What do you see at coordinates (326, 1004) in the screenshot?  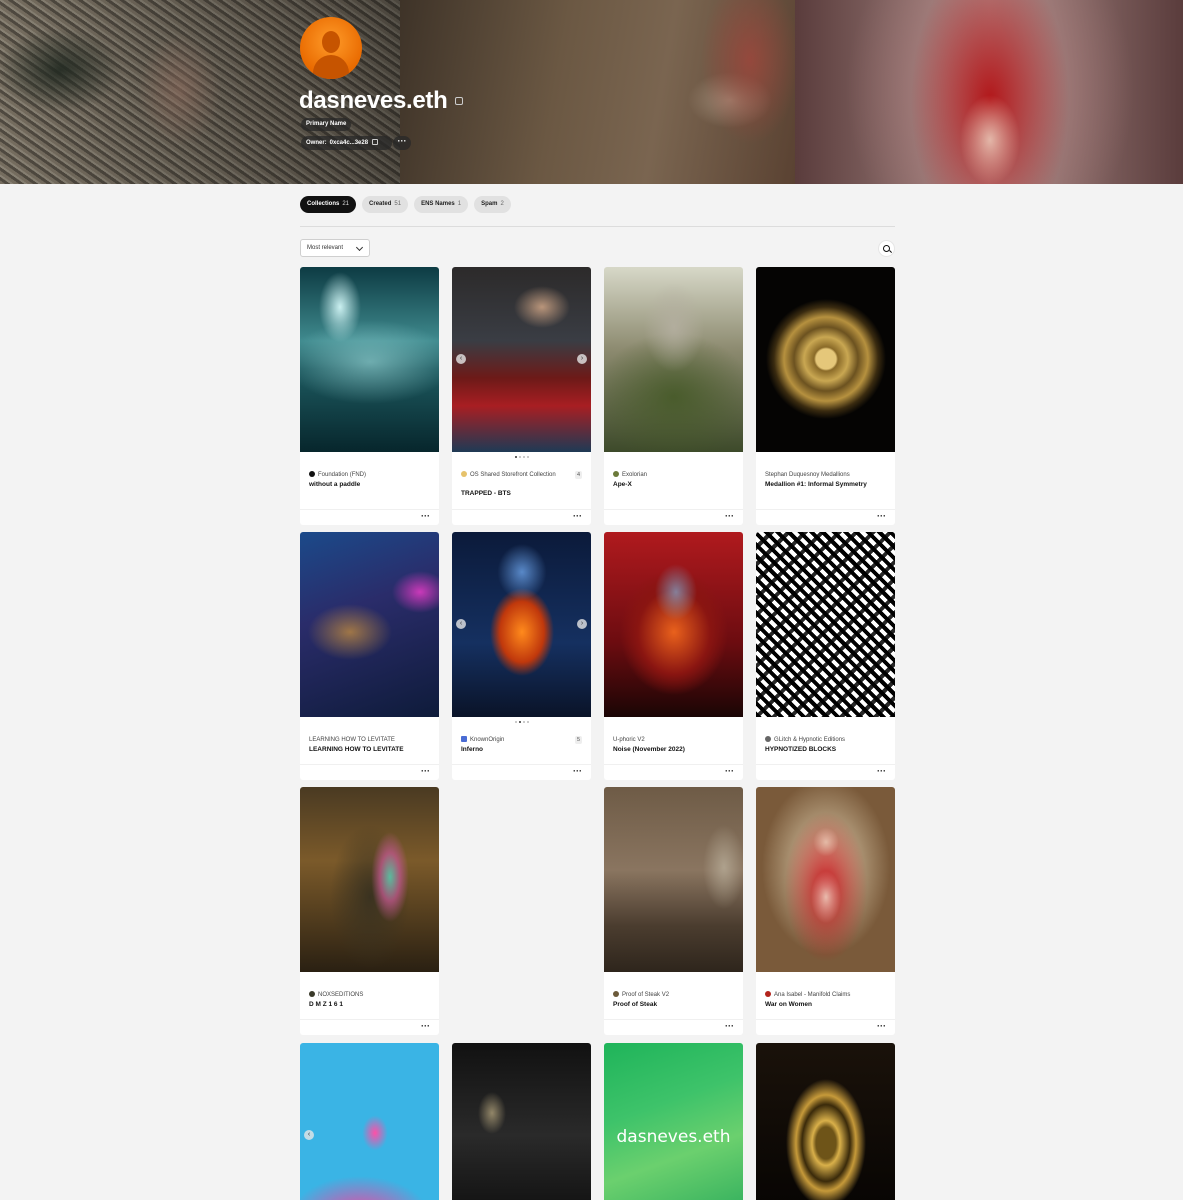 I see `nft-title: D M Z 1 6 1` at bounding box center [326, 1004].